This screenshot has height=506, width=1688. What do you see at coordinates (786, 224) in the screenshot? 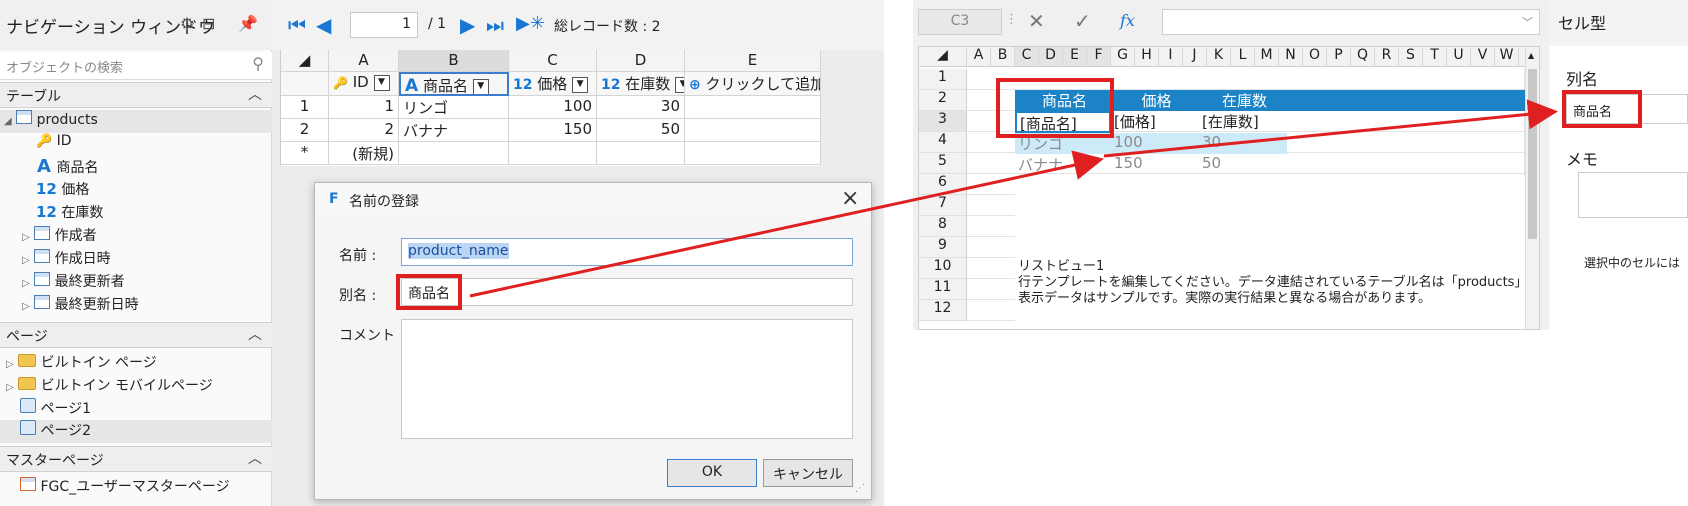
I see `arrow-to-sheet` at bounding box center [786, 224].